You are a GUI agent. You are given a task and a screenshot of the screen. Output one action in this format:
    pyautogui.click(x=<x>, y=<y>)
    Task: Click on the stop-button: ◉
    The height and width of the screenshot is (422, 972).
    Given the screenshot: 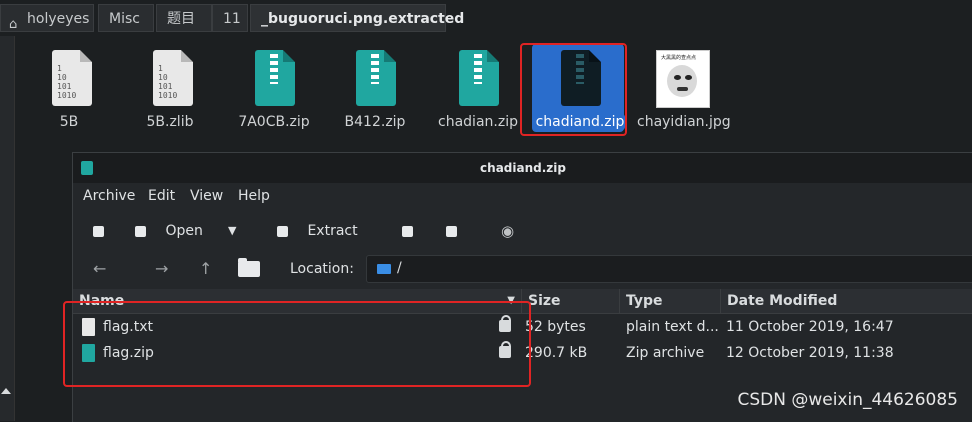 What is the action you would take?
    pyautogui.click(x=507, y=231)
    